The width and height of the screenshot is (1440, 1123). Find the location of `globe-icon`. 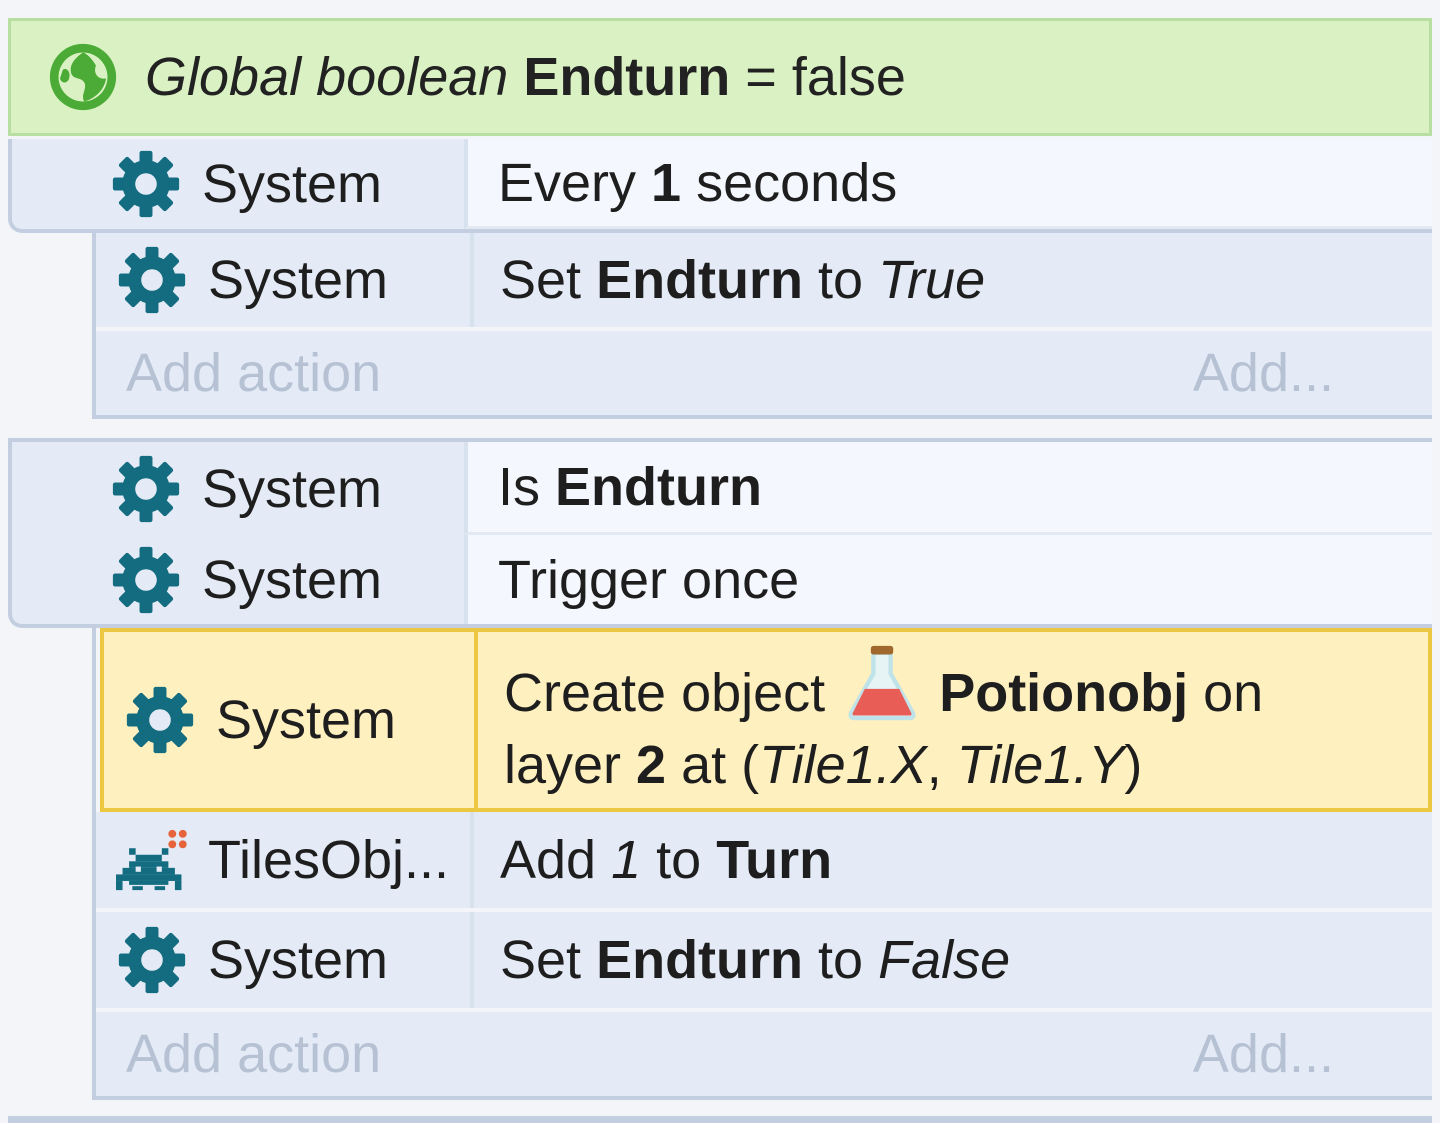

globe-icon is located at coordinates (83, 77).